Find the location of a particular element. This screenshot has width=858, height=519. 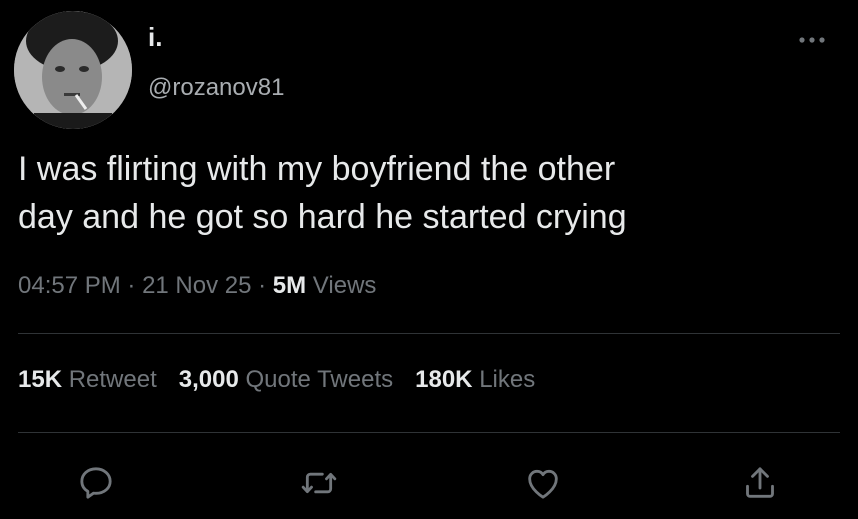

share-icon is located at coordinates (760, 482).